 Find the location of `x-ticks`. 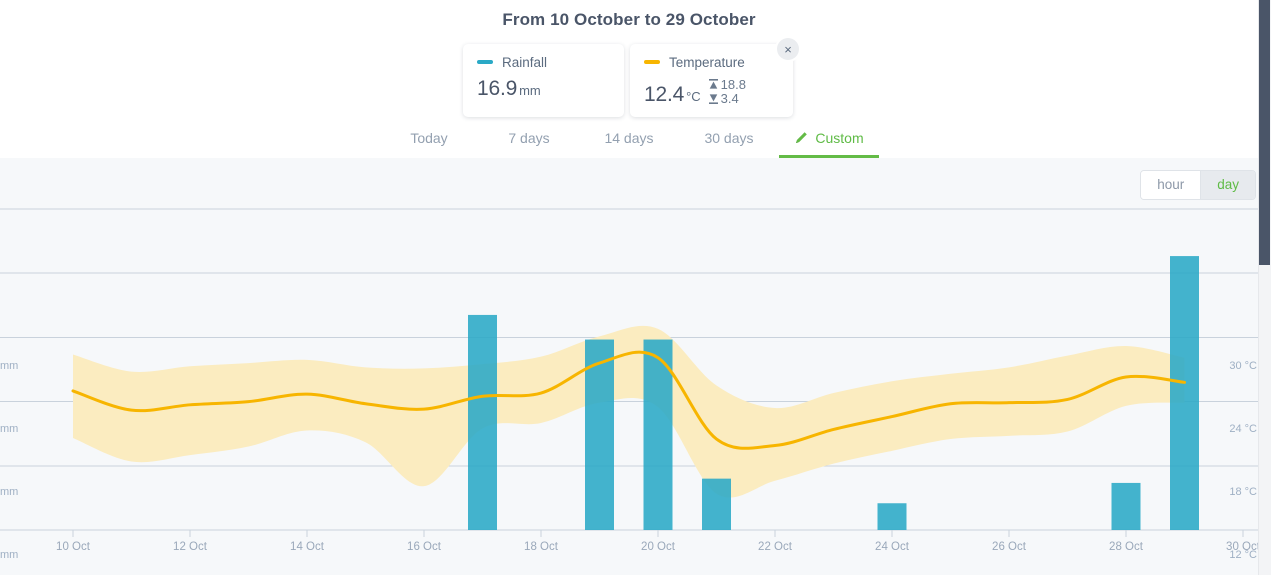

x-ticks is located at coordinates (658, 533).